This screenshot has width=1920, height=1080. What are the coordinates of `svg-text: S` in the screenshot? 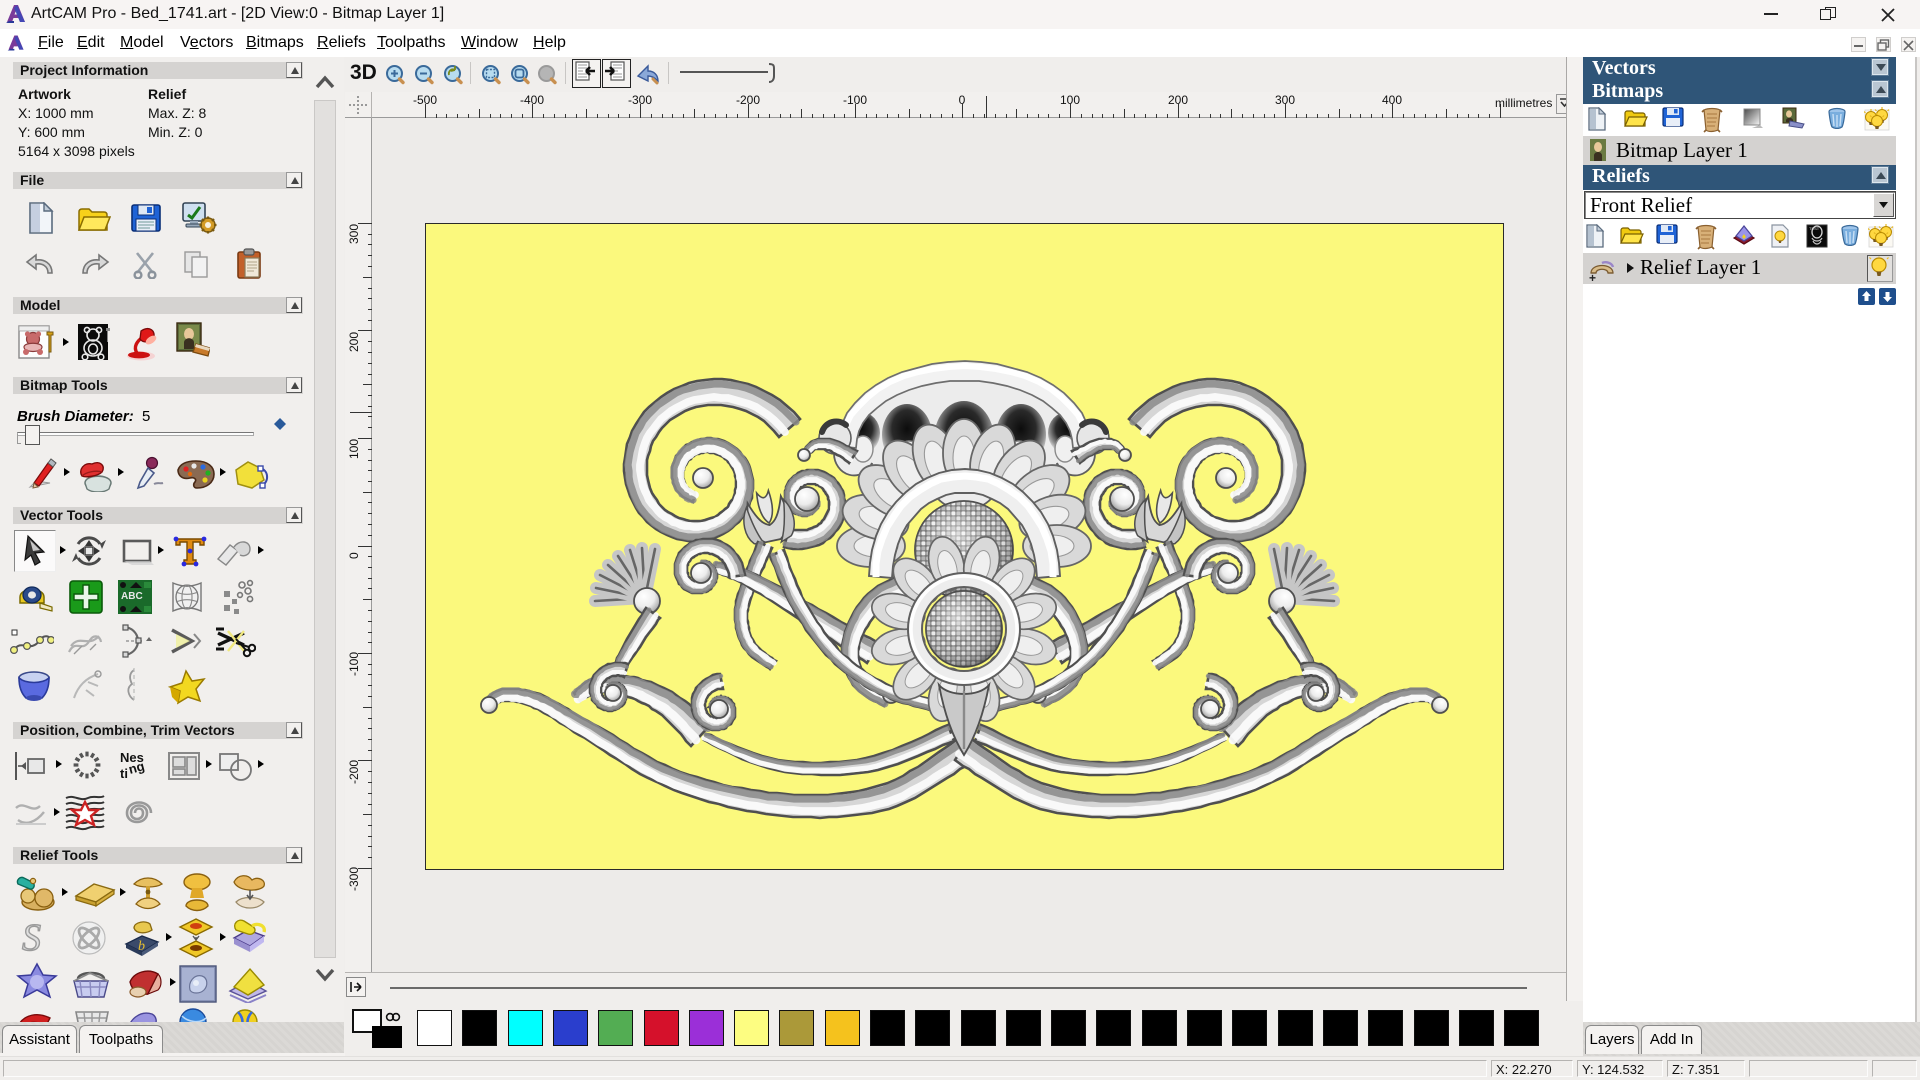 It's located at (31, 938).